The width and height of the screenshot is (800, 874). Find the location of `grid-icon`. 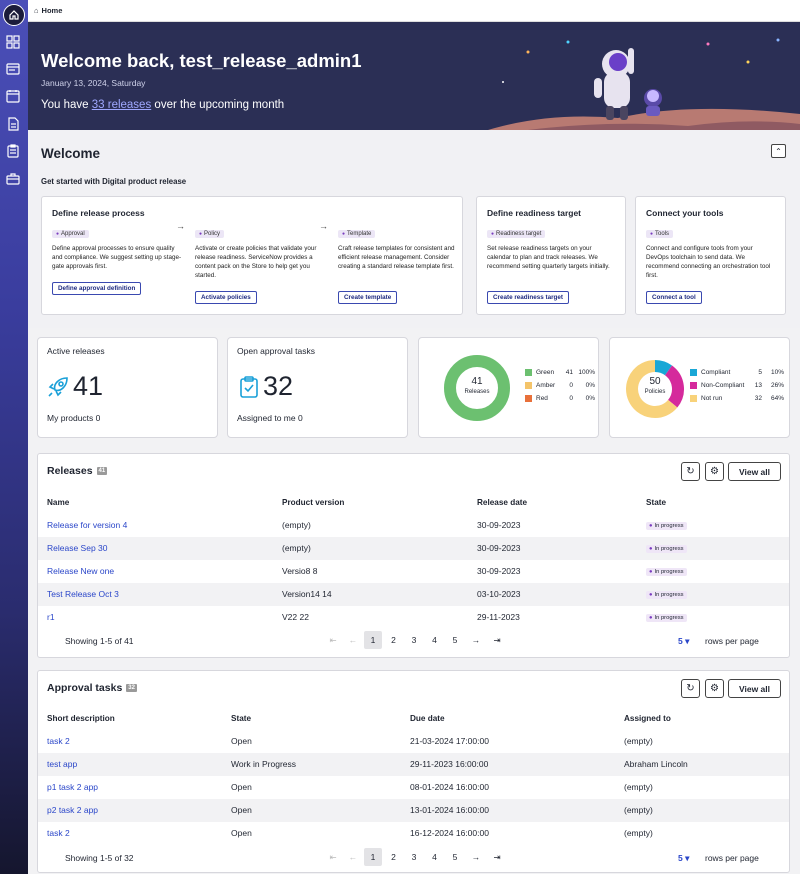

grid-icon is located at coordinates (14, 43).